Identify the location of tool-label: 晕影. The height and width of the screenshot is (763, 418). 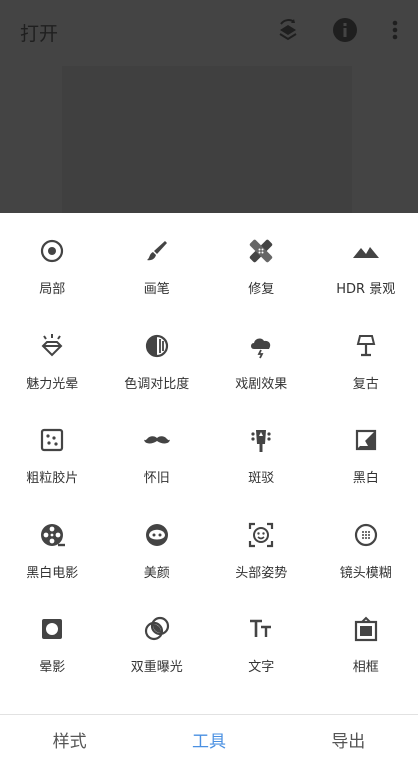
(52, 665).